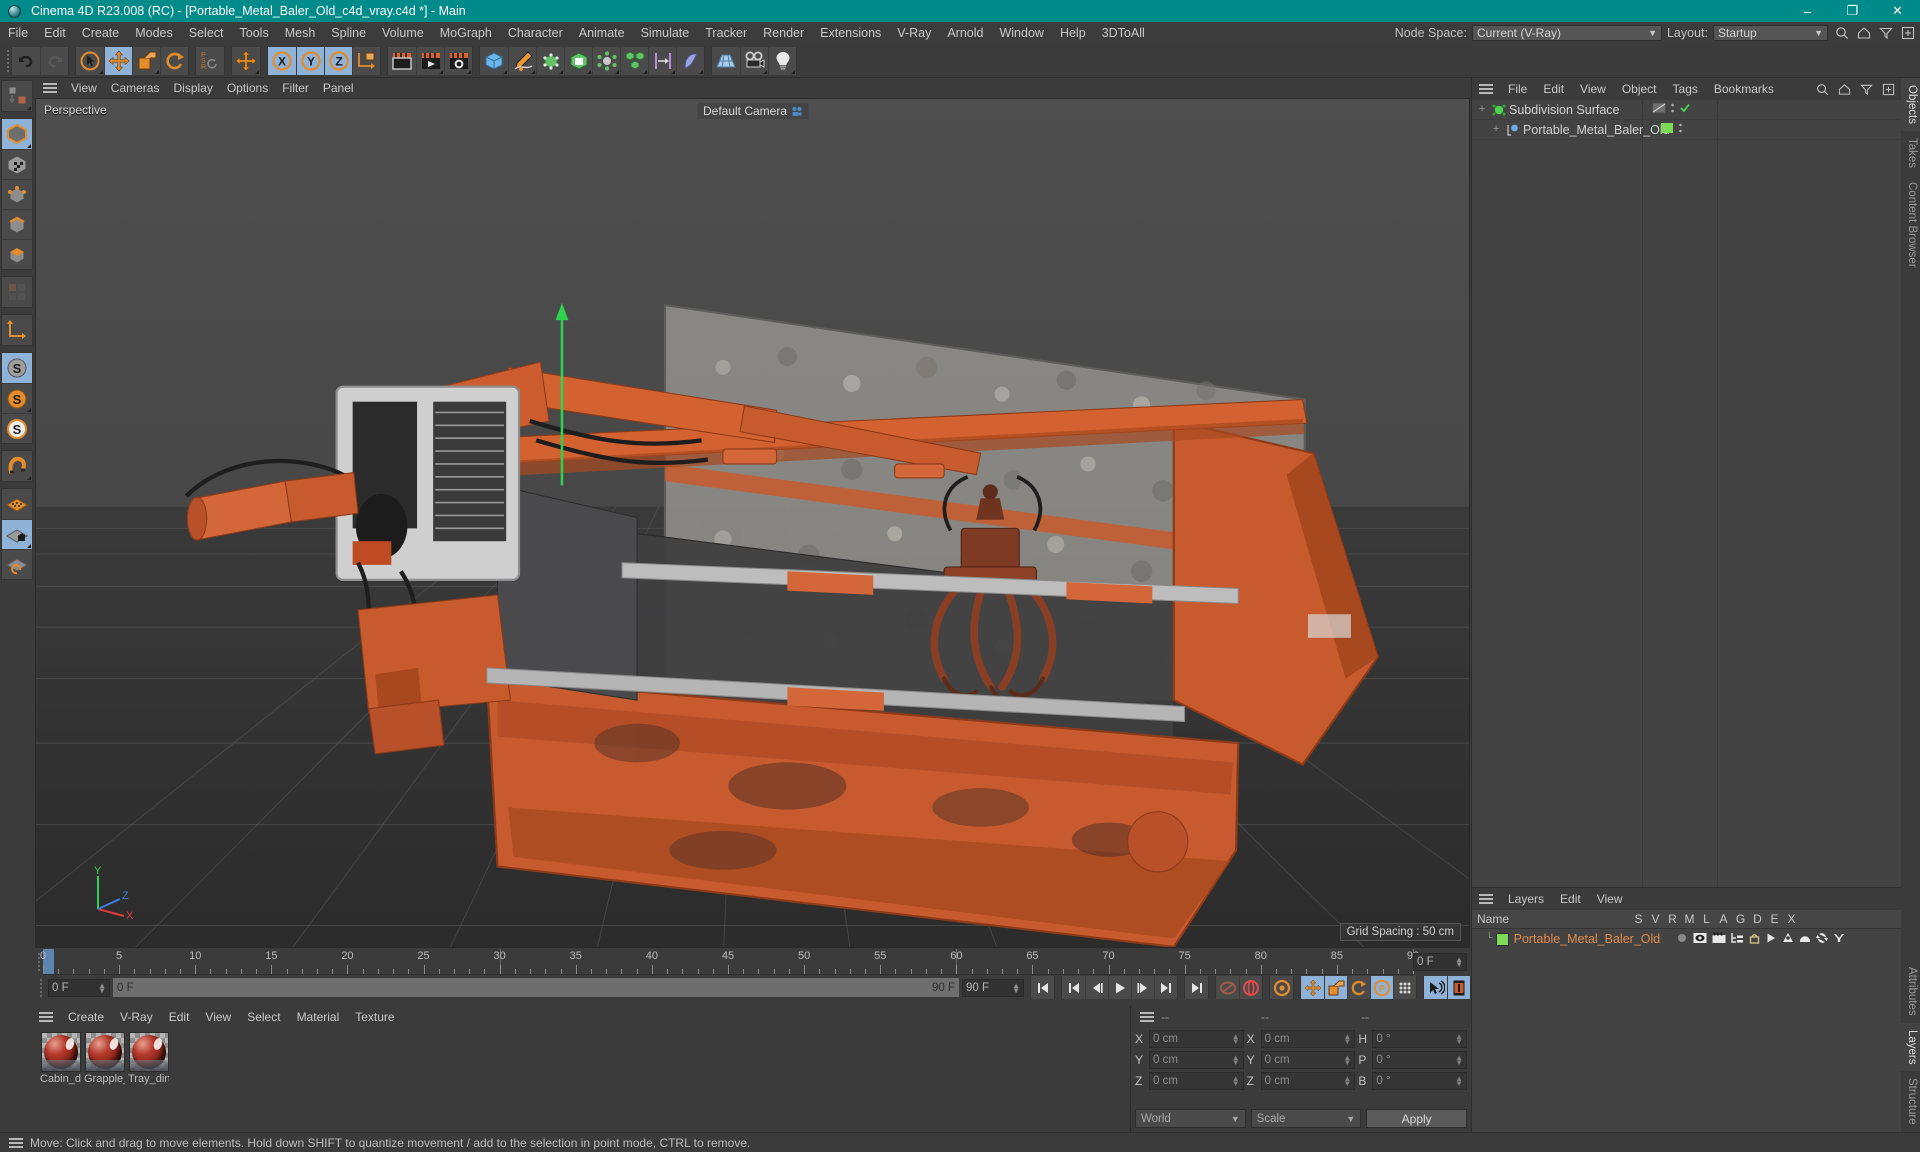 The height and width of the screenshot is (1152, 1920). What do you see at coordinates (1430, 99) in the screenshot?
I see `viewport-rotate-icon` at bounding box center [1430, 99].